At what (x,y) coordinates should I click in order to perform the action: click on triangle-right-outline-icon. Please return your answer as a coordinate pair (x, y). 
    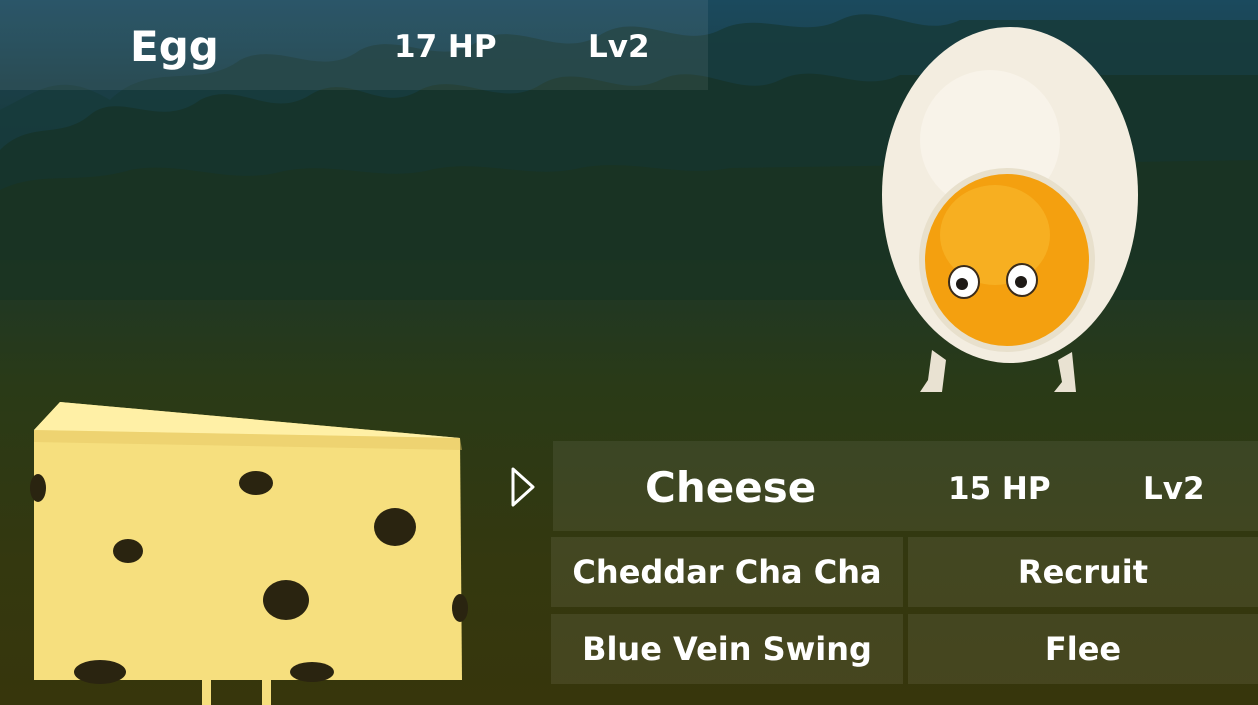
    Looking at the image, I should click on (523, 487).